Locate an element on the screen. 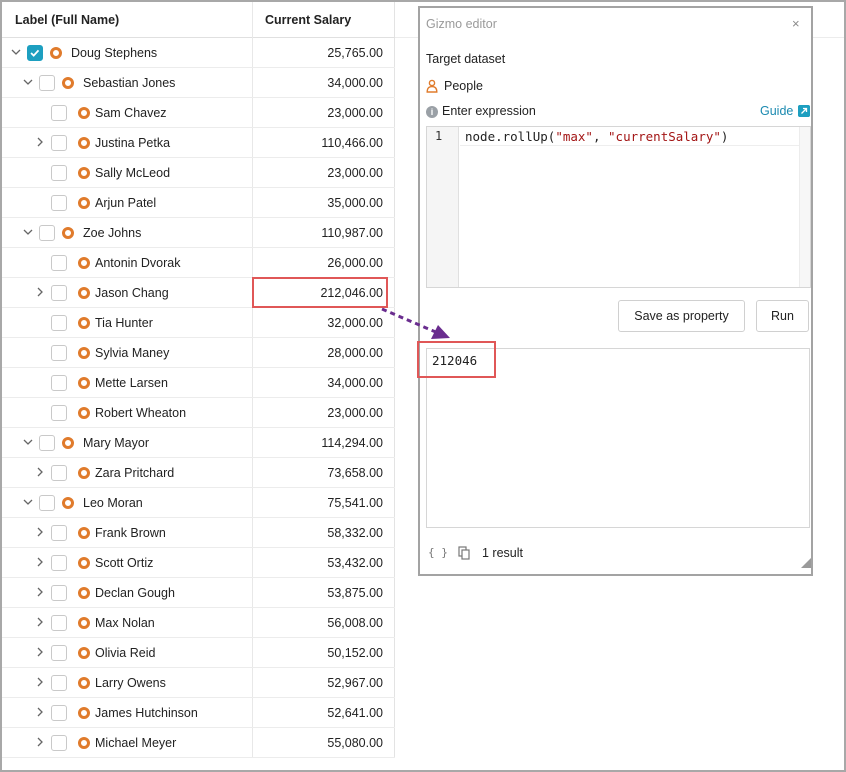  code-editor: 1 node.rollUp("max", "currentSalary") is located at coordinates (618, 207).